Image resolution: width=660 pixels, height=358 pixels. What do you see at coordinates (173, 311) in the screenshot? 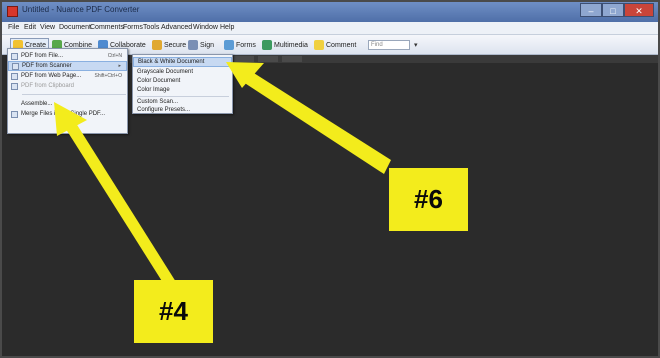
I see `annotation-label-4: #4` at bounding box center [173, 311].